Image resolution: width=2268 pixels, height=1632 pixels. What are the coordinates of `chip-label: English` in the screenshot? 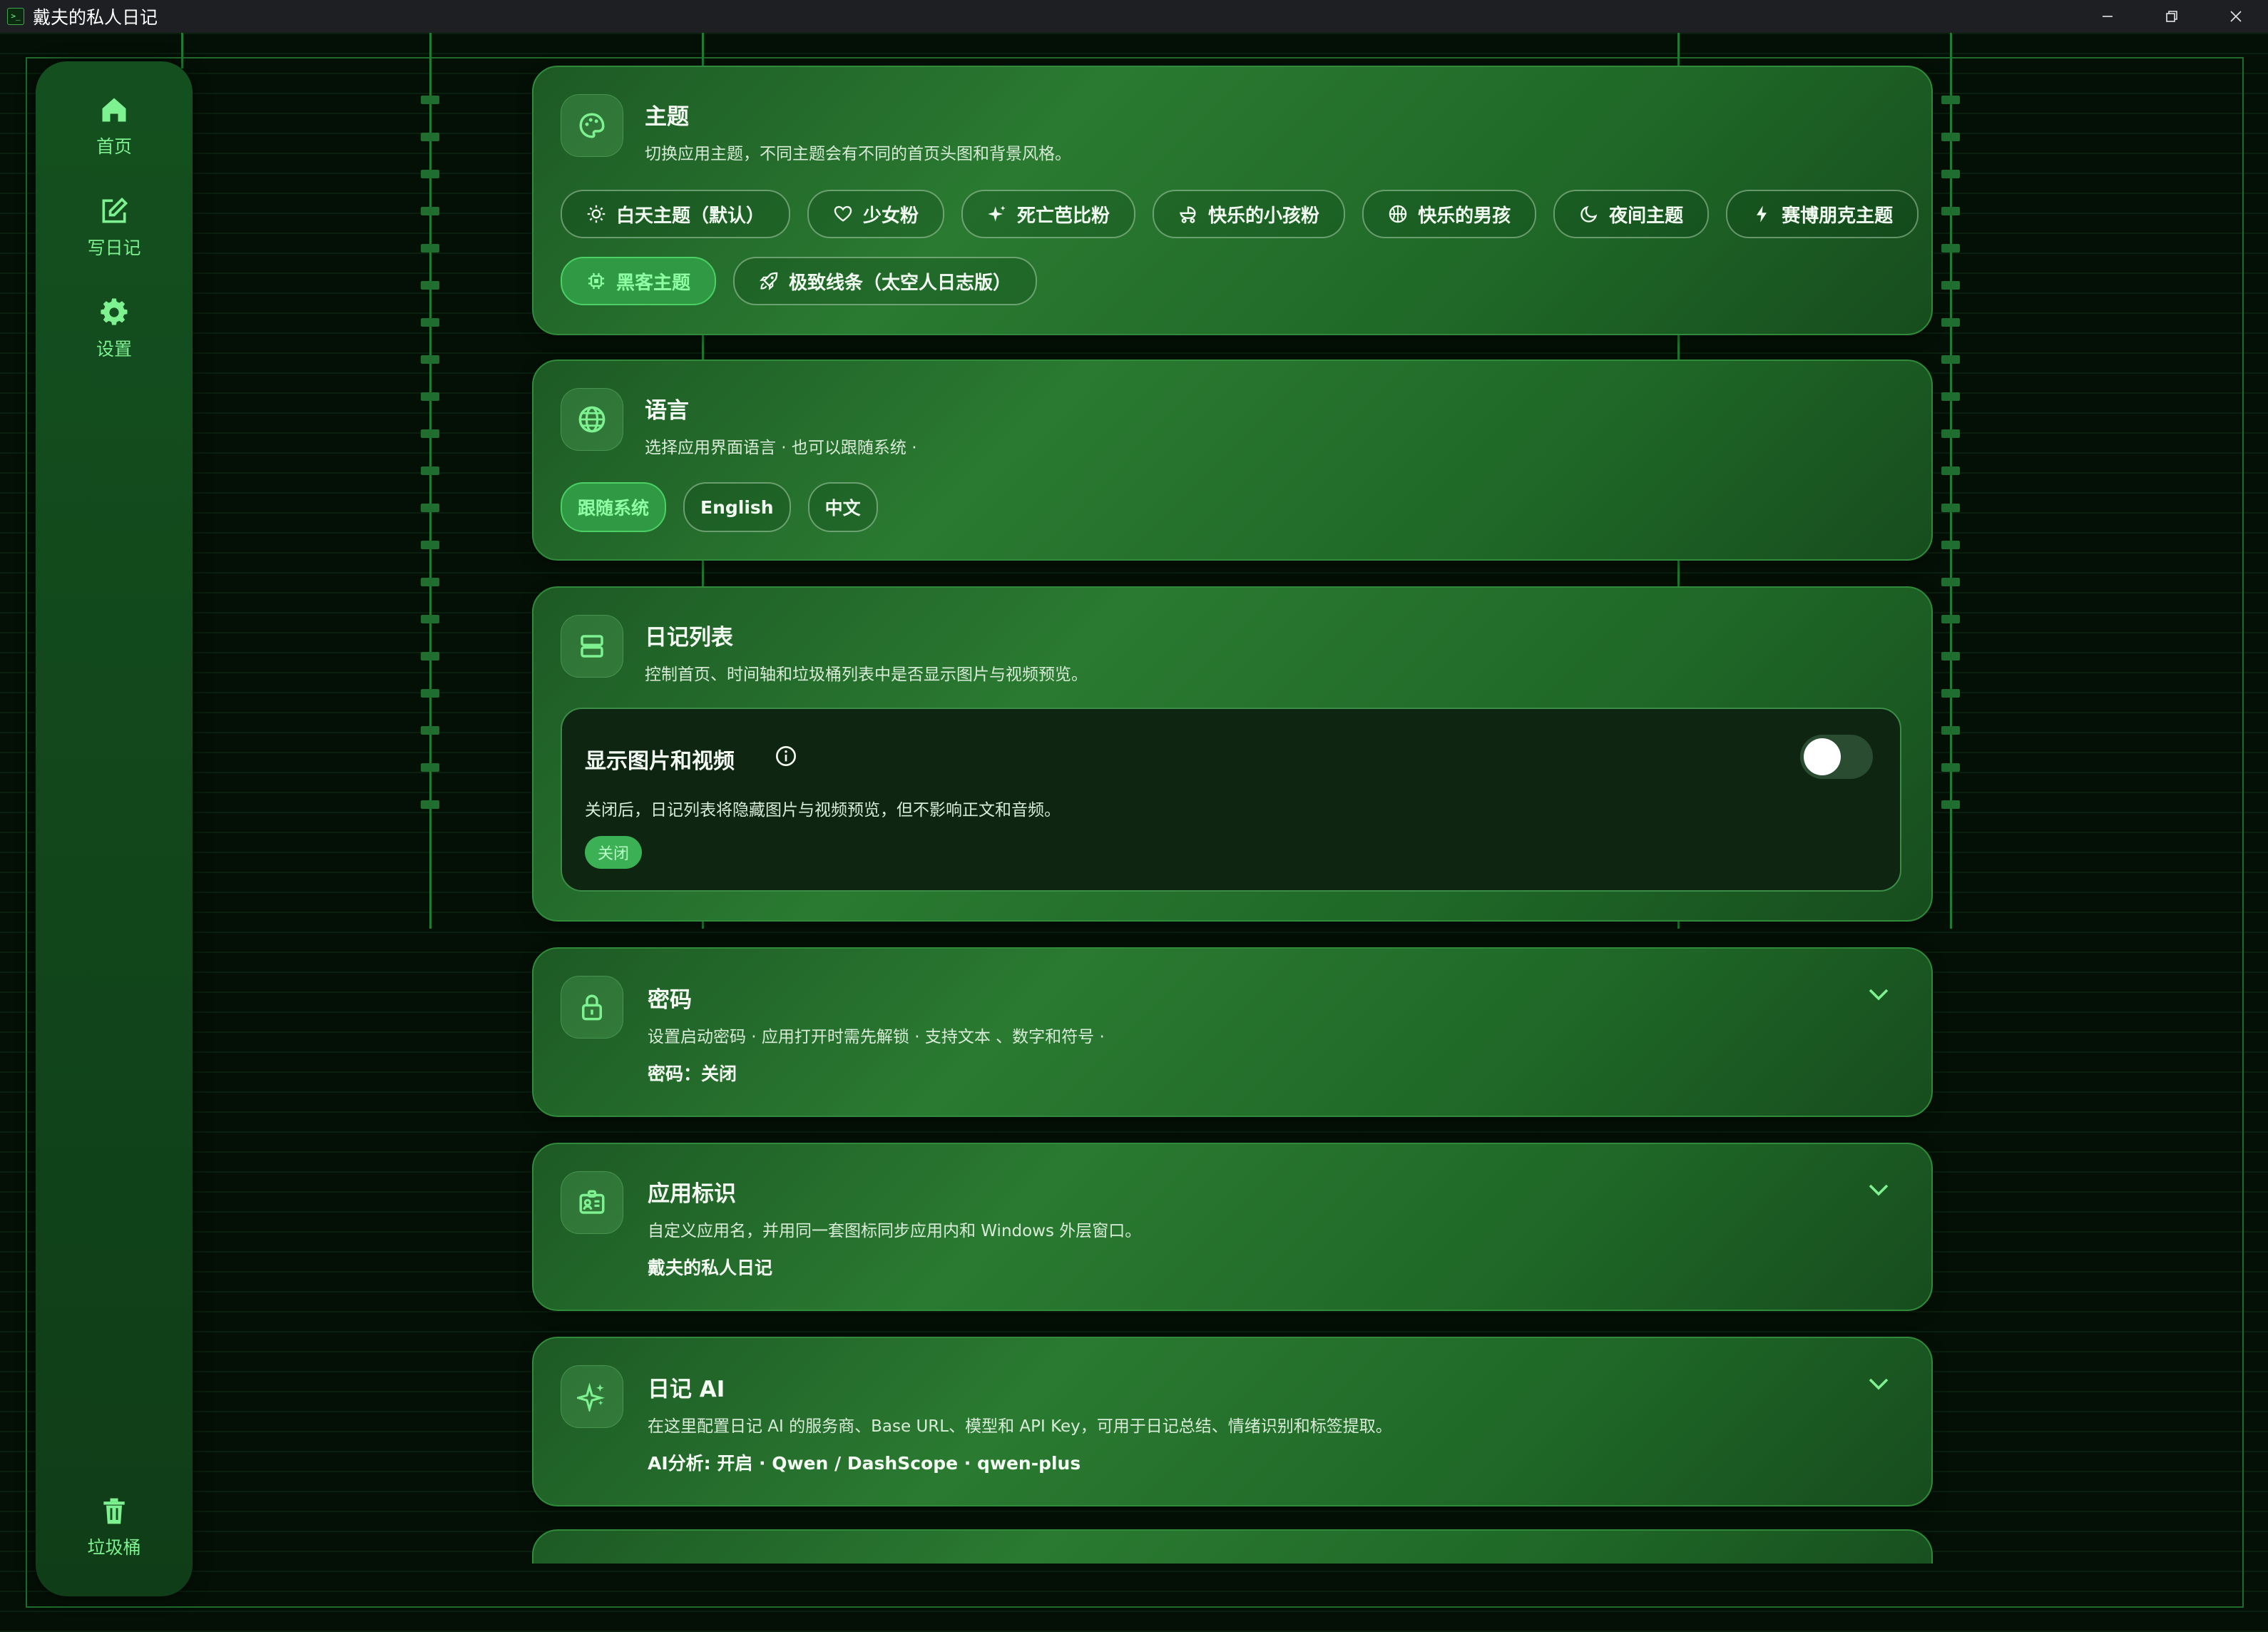 It's located at (737, 507).